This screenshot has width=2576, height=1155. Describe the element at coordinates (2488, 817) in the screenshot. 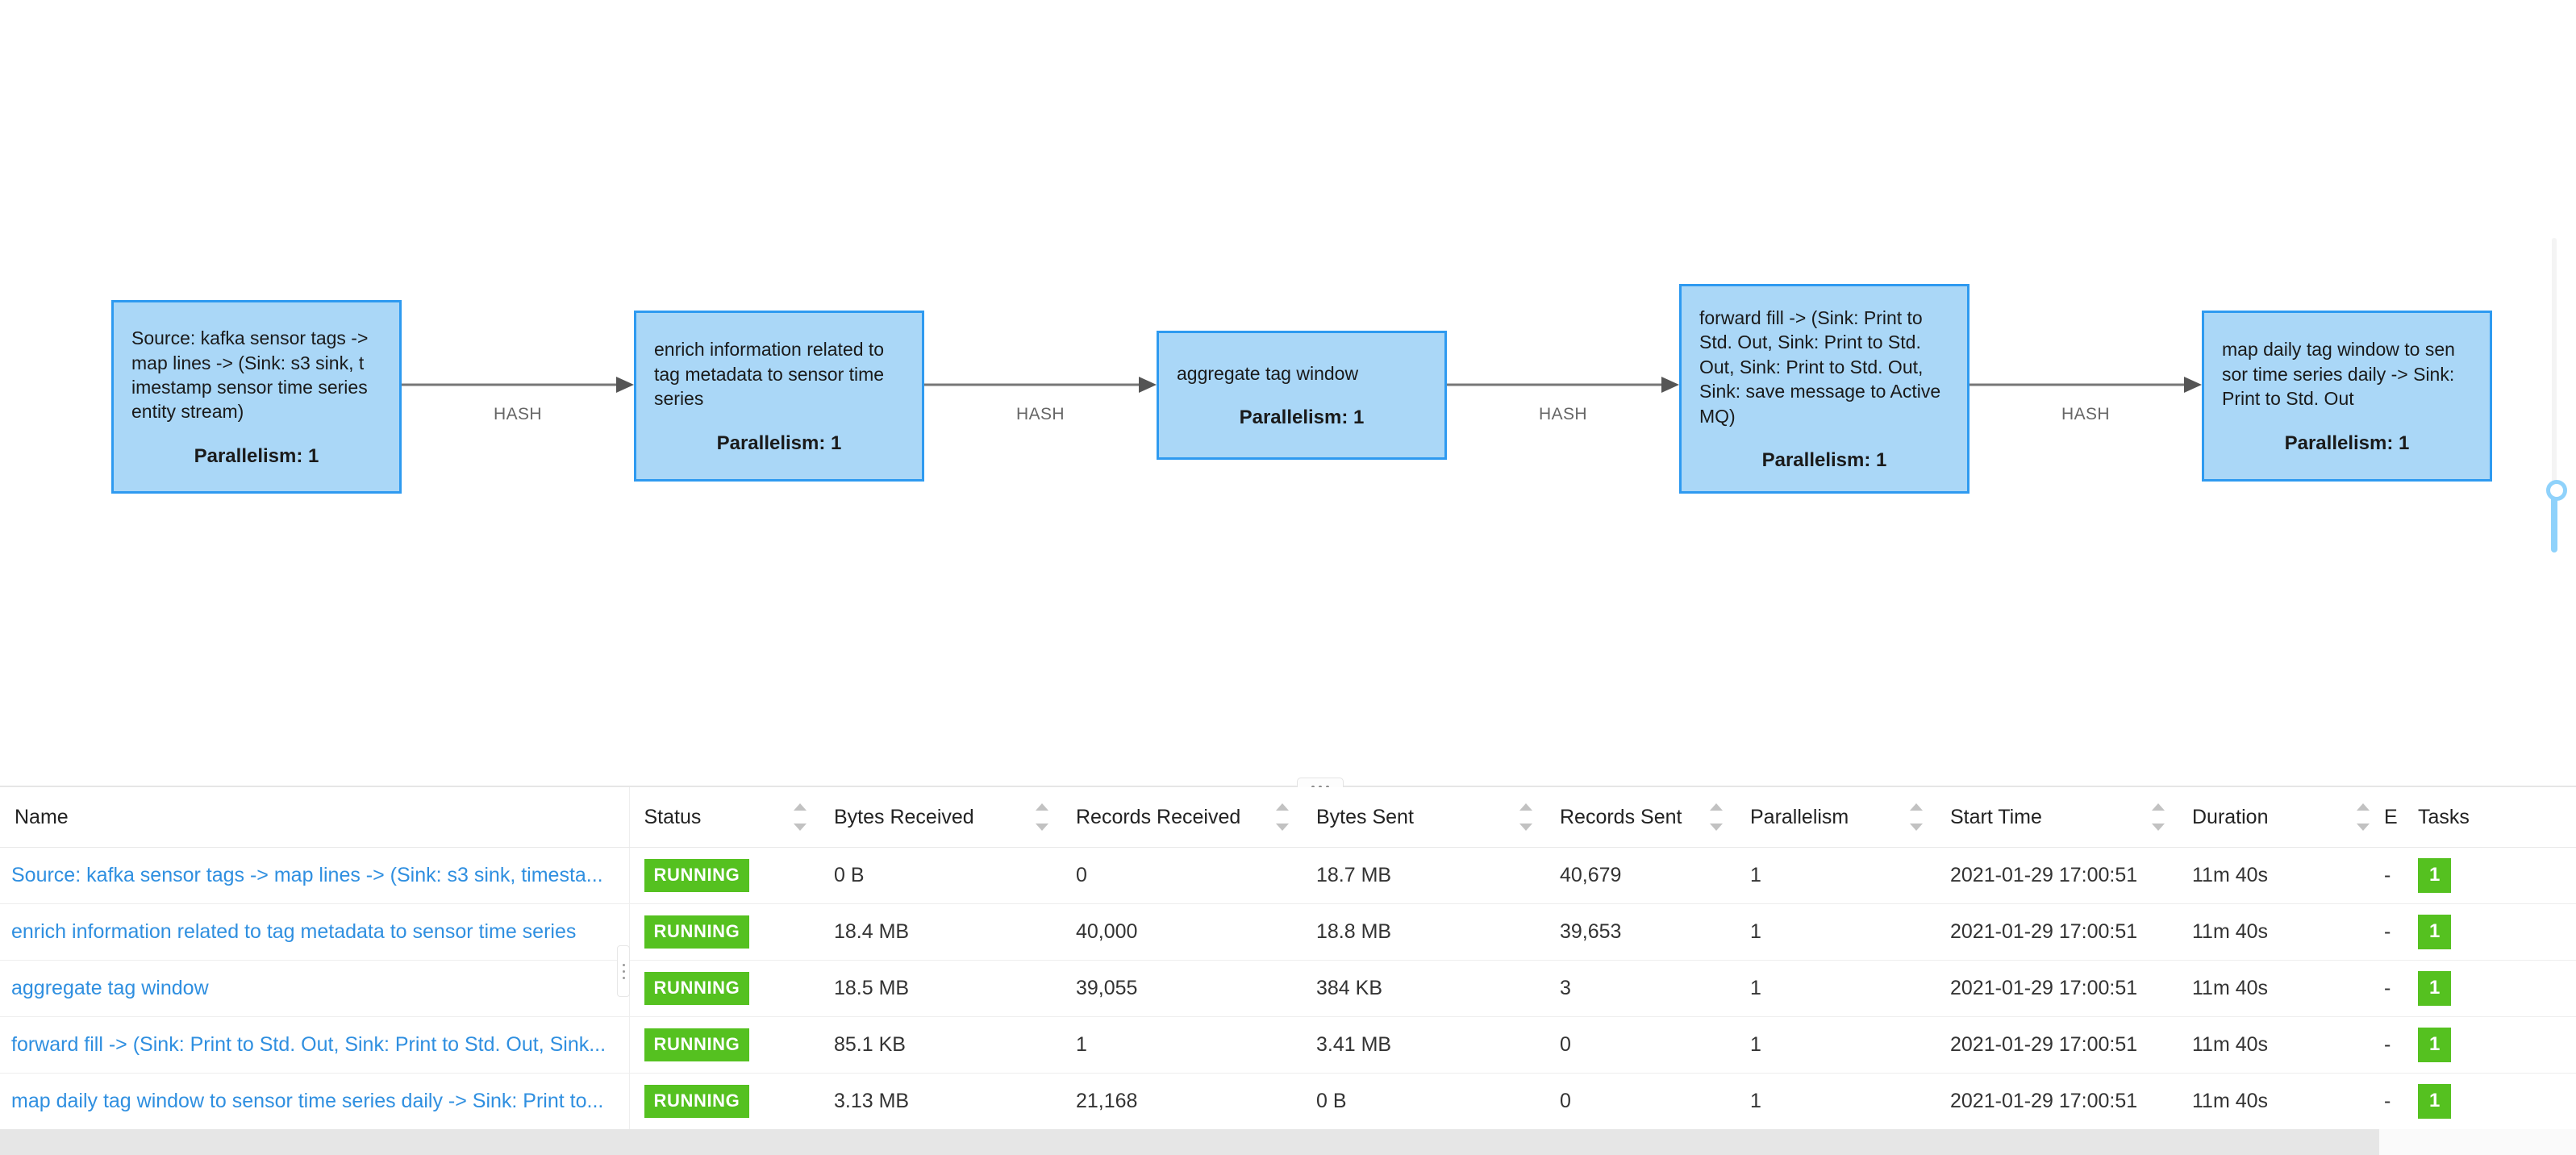

I see `column-header-tasks: Tasks` at that location.